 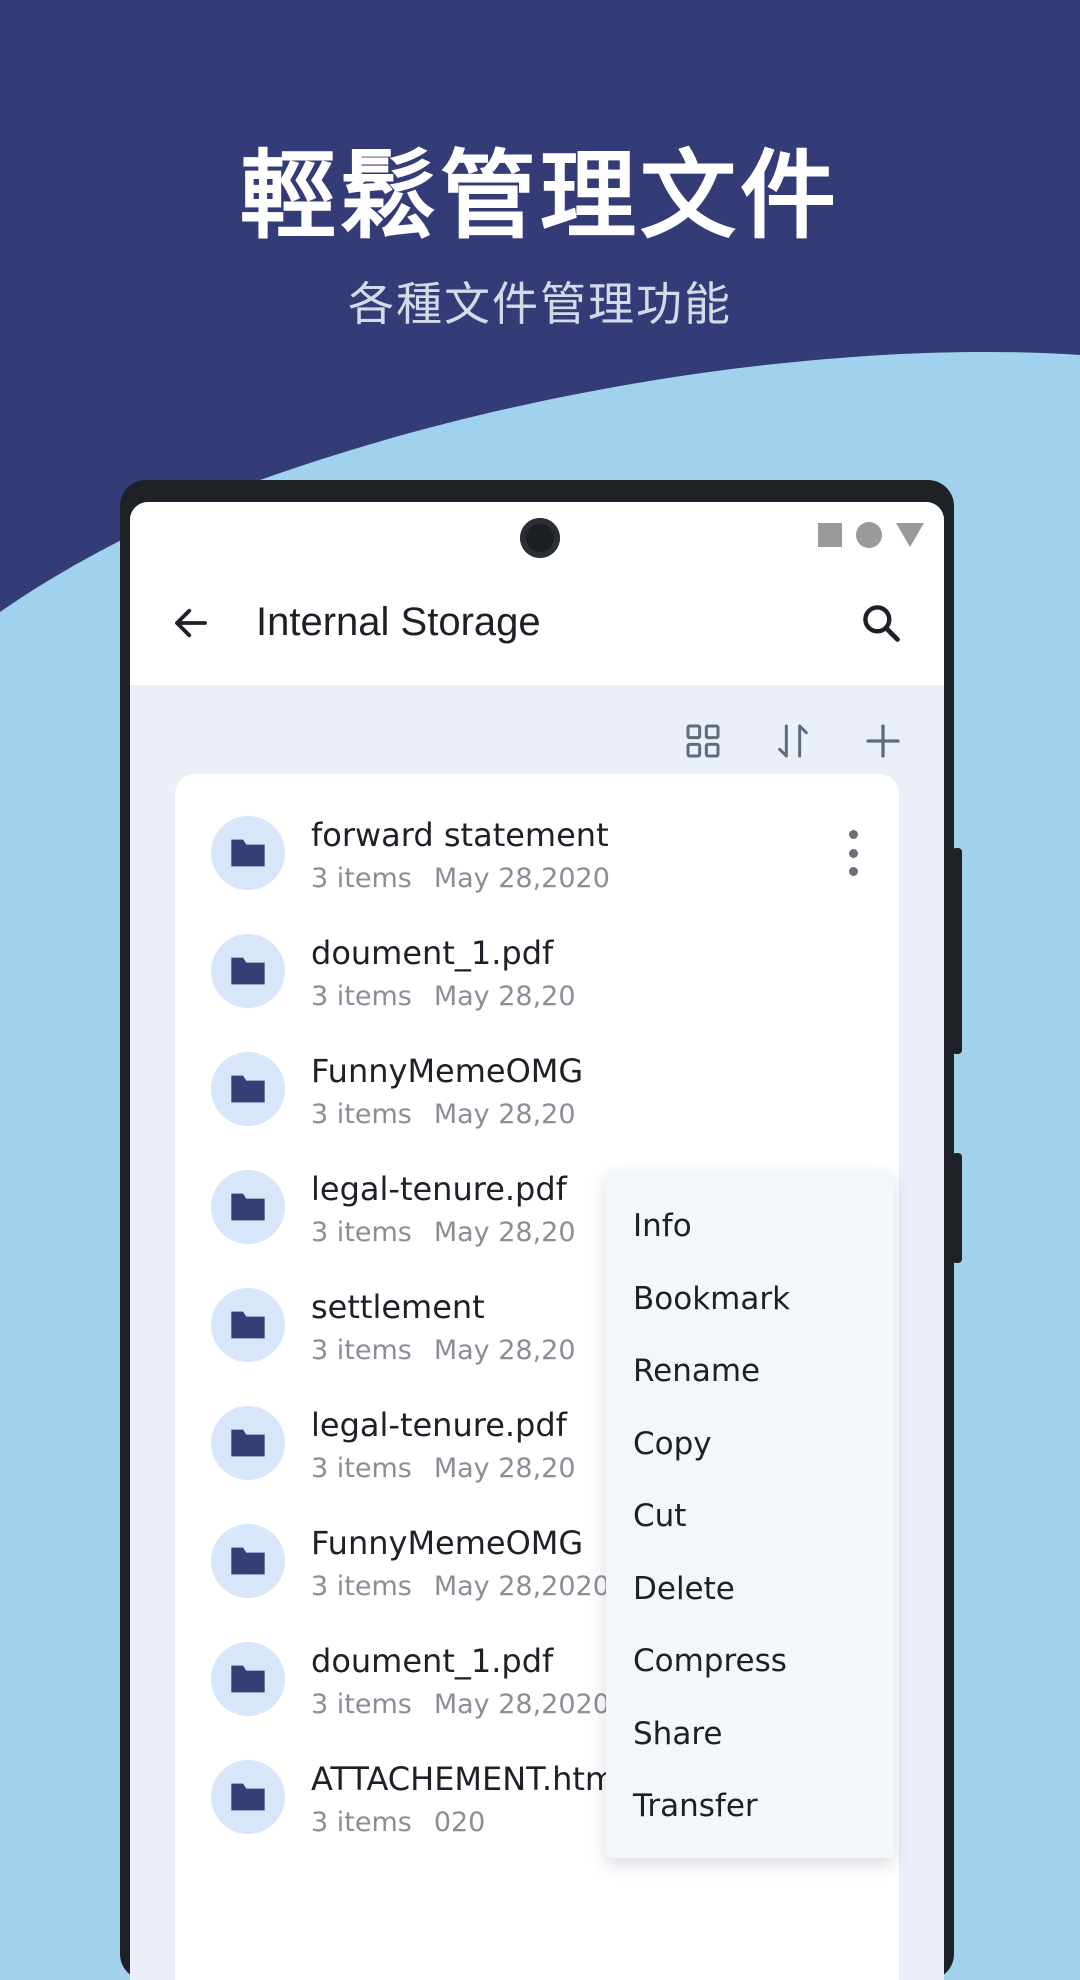 I want to click on triangle-icon, so click(x=910, y=535).